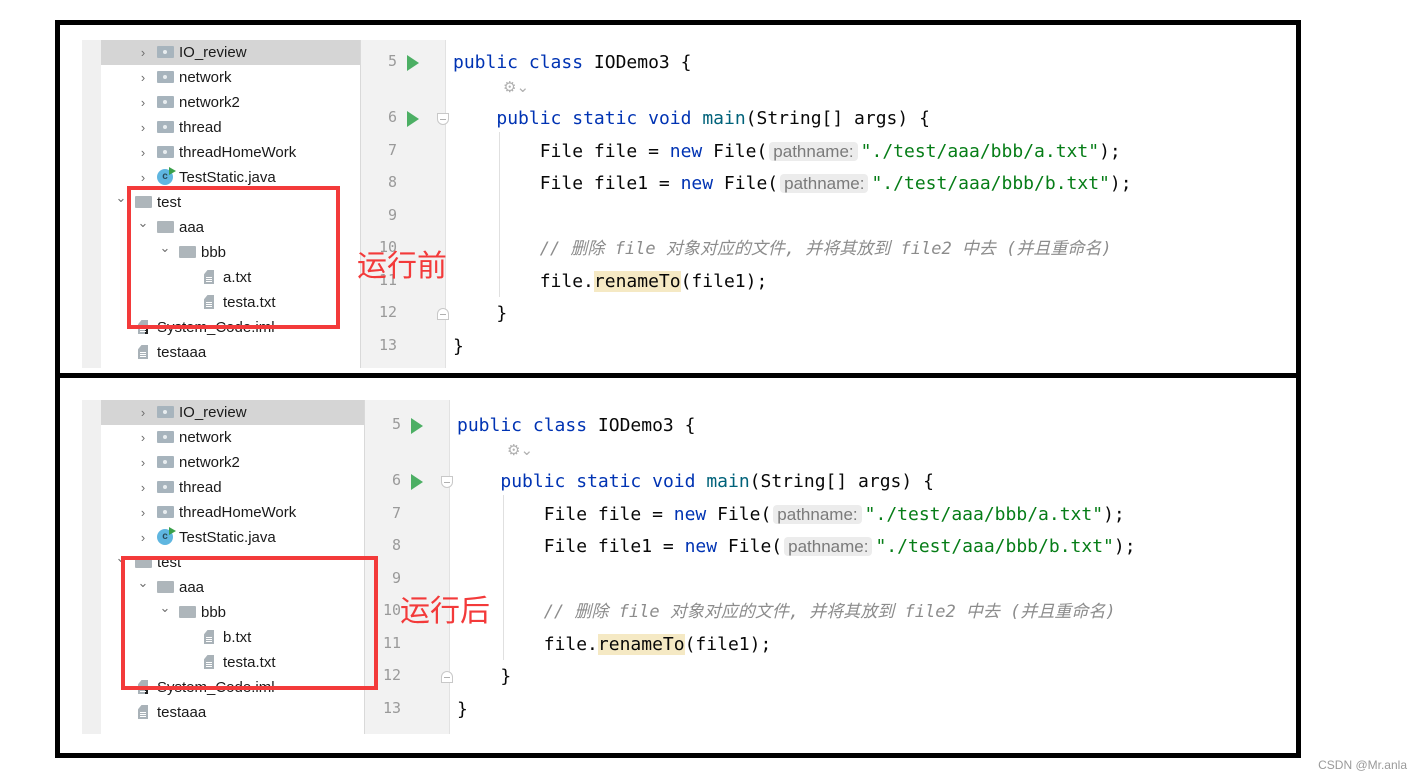 The image size is (1417, 778). I want to click on method-call-highlight: renameTo, so click(637, 281).